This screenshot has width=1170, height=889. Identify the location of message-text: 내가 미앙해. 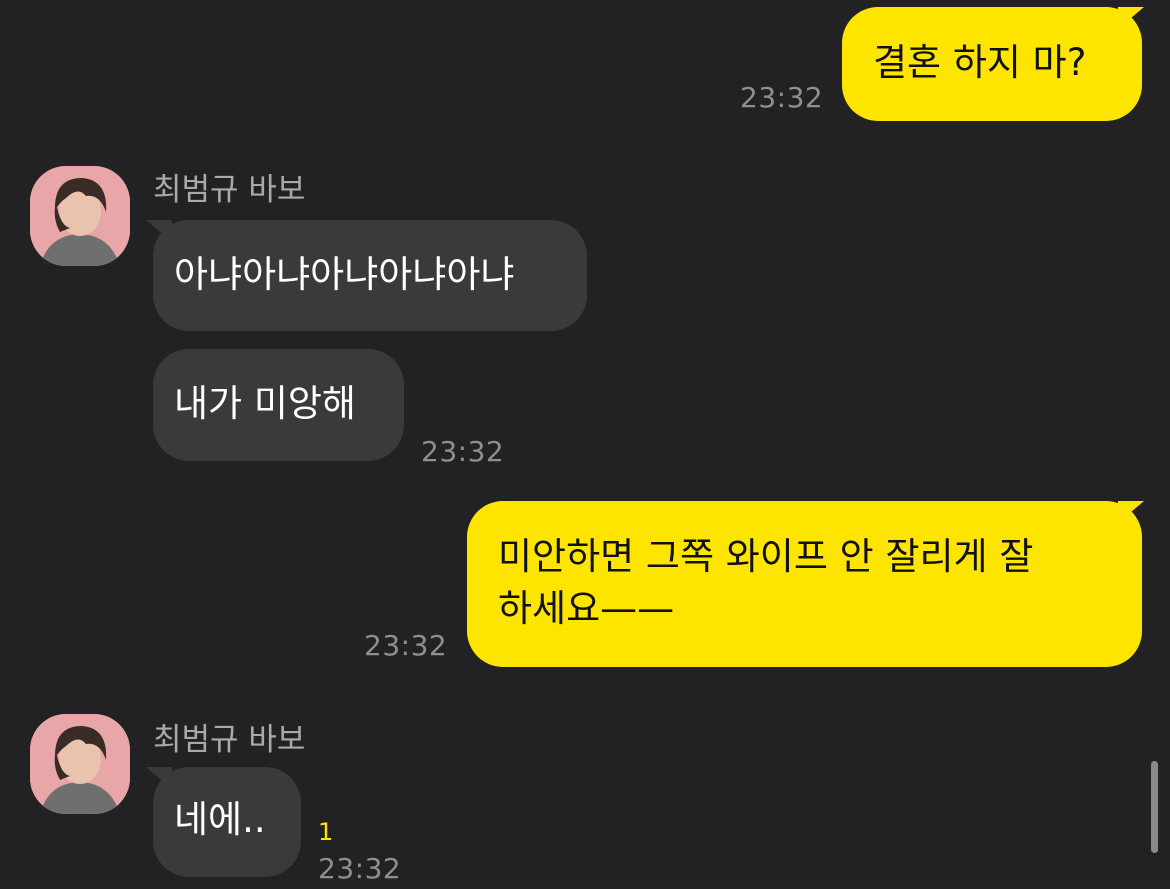
(265, 403).